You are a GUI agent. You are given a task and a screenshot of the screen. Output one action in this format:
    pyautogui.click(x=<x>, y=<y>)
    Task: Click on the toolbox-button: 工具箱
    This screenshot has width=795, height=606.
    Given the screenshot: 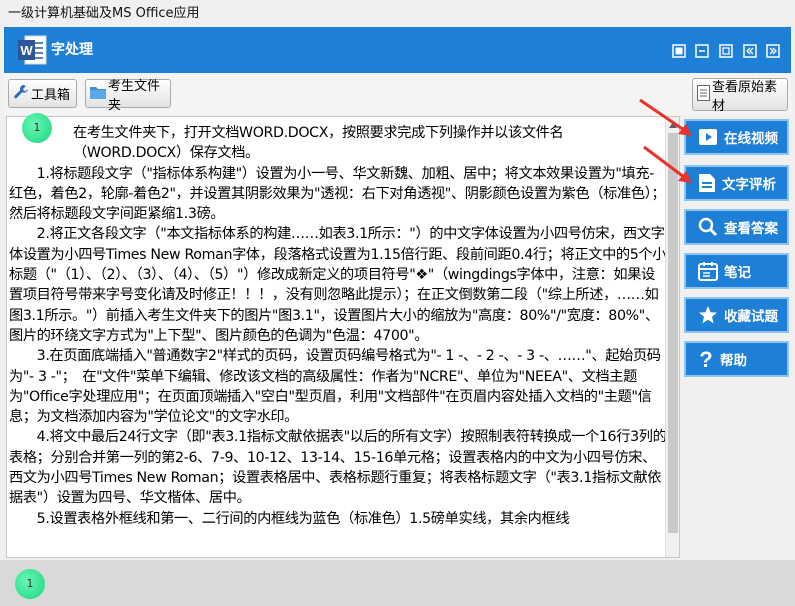 What is the action you would take?
    pyautogui.click(x=42, y=93)
    